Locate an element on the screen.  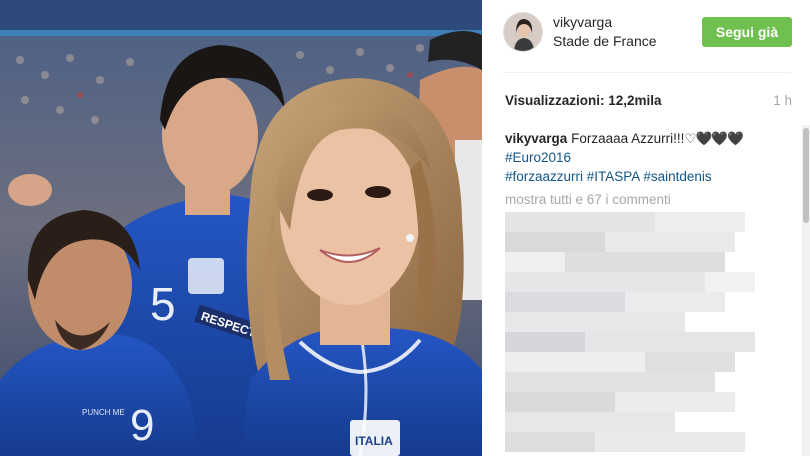
hashtag-link: #forzaazzurri is located at coordinates (544, 176).